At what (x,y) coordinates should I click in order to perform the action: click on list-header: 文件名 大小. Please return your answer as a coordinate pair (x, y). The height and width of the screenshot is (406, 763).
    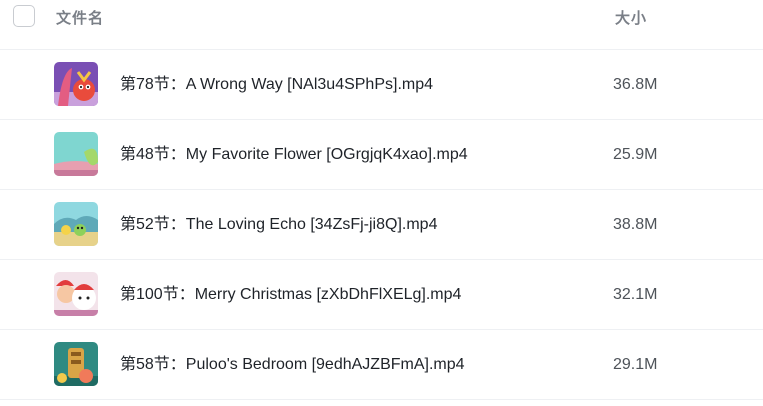
    Looking at the image, I should click on (381, 25).